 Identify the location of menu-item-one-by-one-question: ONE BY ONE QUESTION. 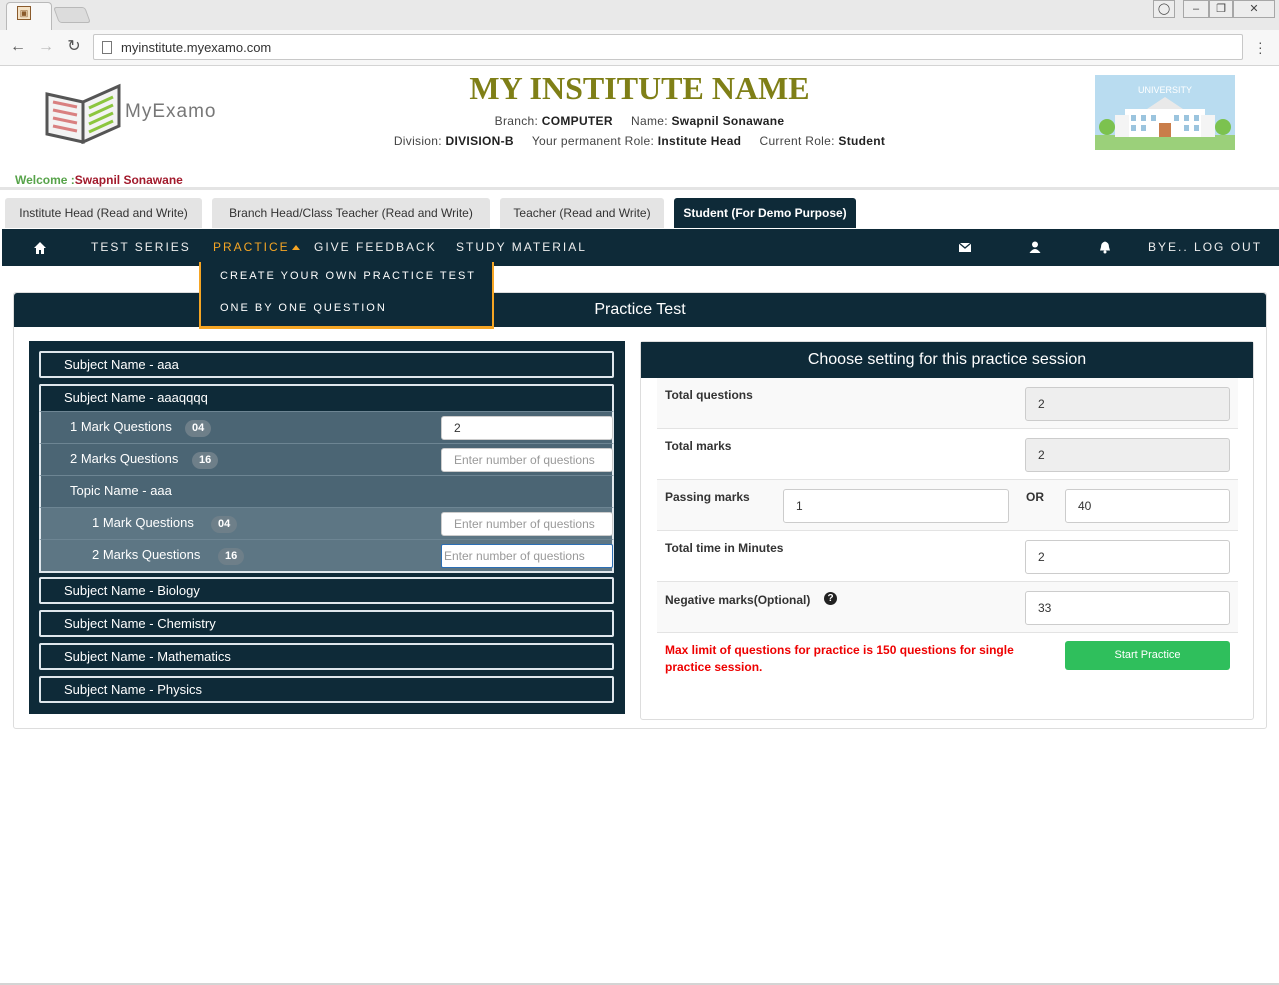
(303, 308).